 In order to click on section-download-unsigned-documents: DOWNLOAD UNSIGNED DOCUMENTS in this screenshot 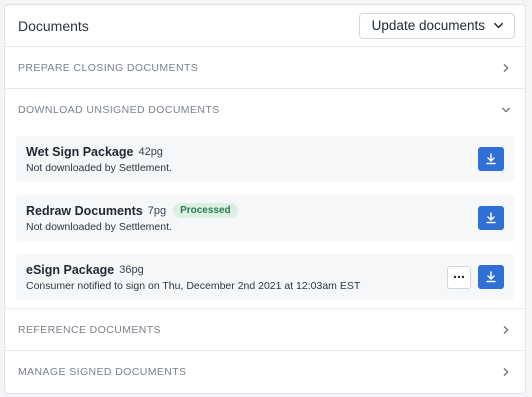, I will do `click(265, 109)`.